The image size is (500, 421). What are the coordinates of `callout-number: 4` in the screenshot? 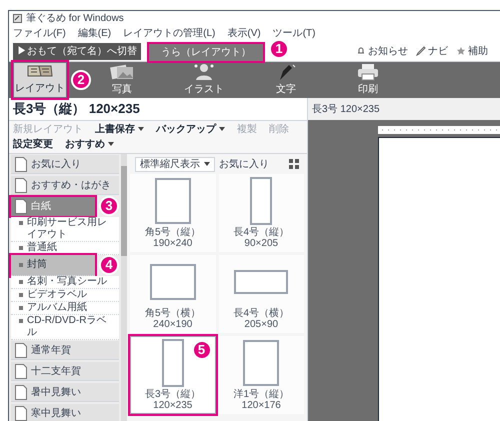 It's located at (109, 265).